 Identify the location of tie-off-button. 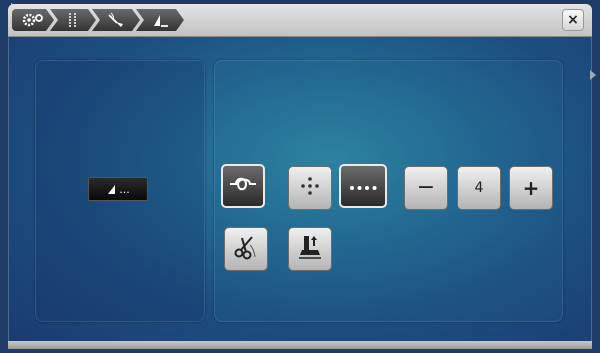
(243, 186).